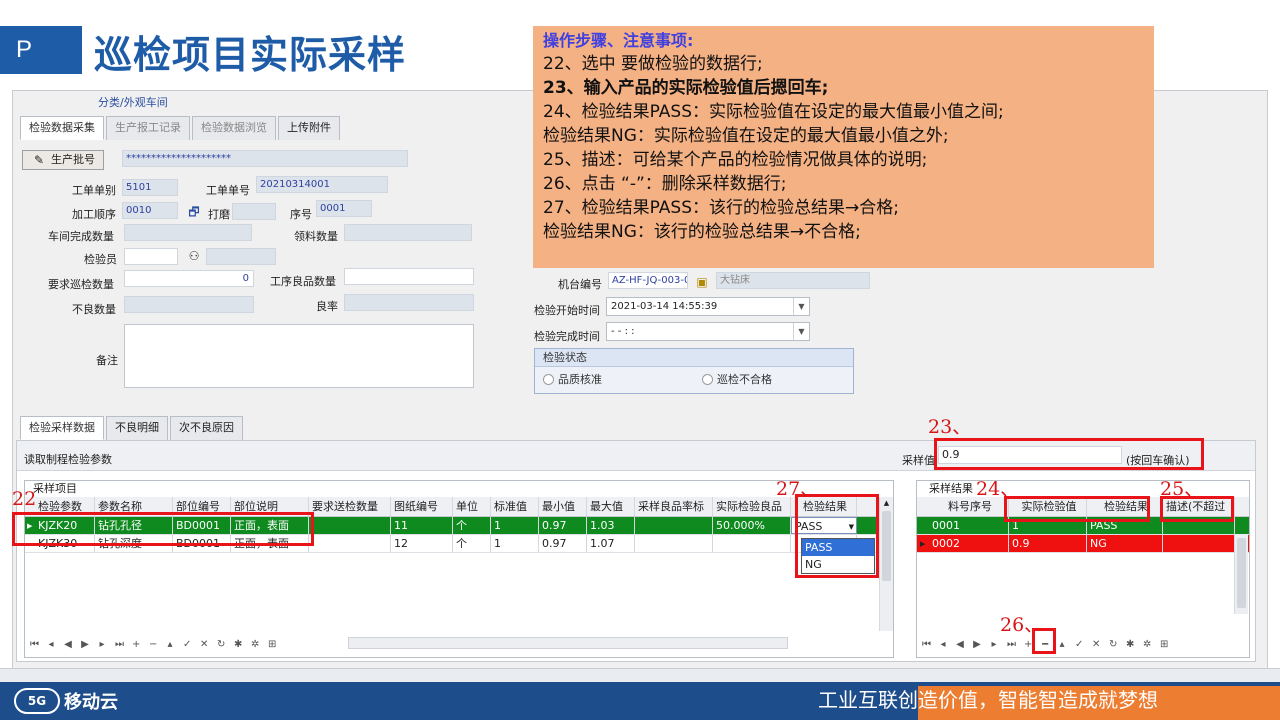 This screenshot has width=1280, height=720. What do you see at coordinates (309, 128) in the screenshot?
I see `tab-upload-attachment: 上传附件` at bounding box center [309, 128].